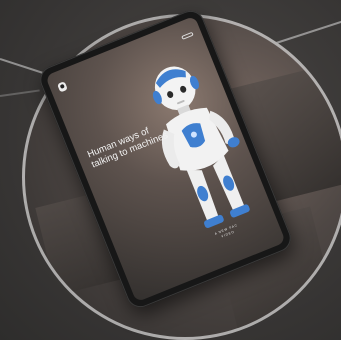 The width and height of the screenshot is (341, 340). I want to click on nav-cta-button, so click(187, 35).